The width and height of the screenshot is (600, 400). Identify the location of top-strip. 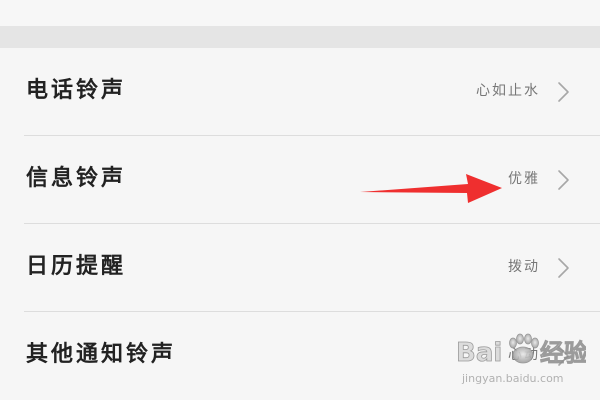
(300, 13).